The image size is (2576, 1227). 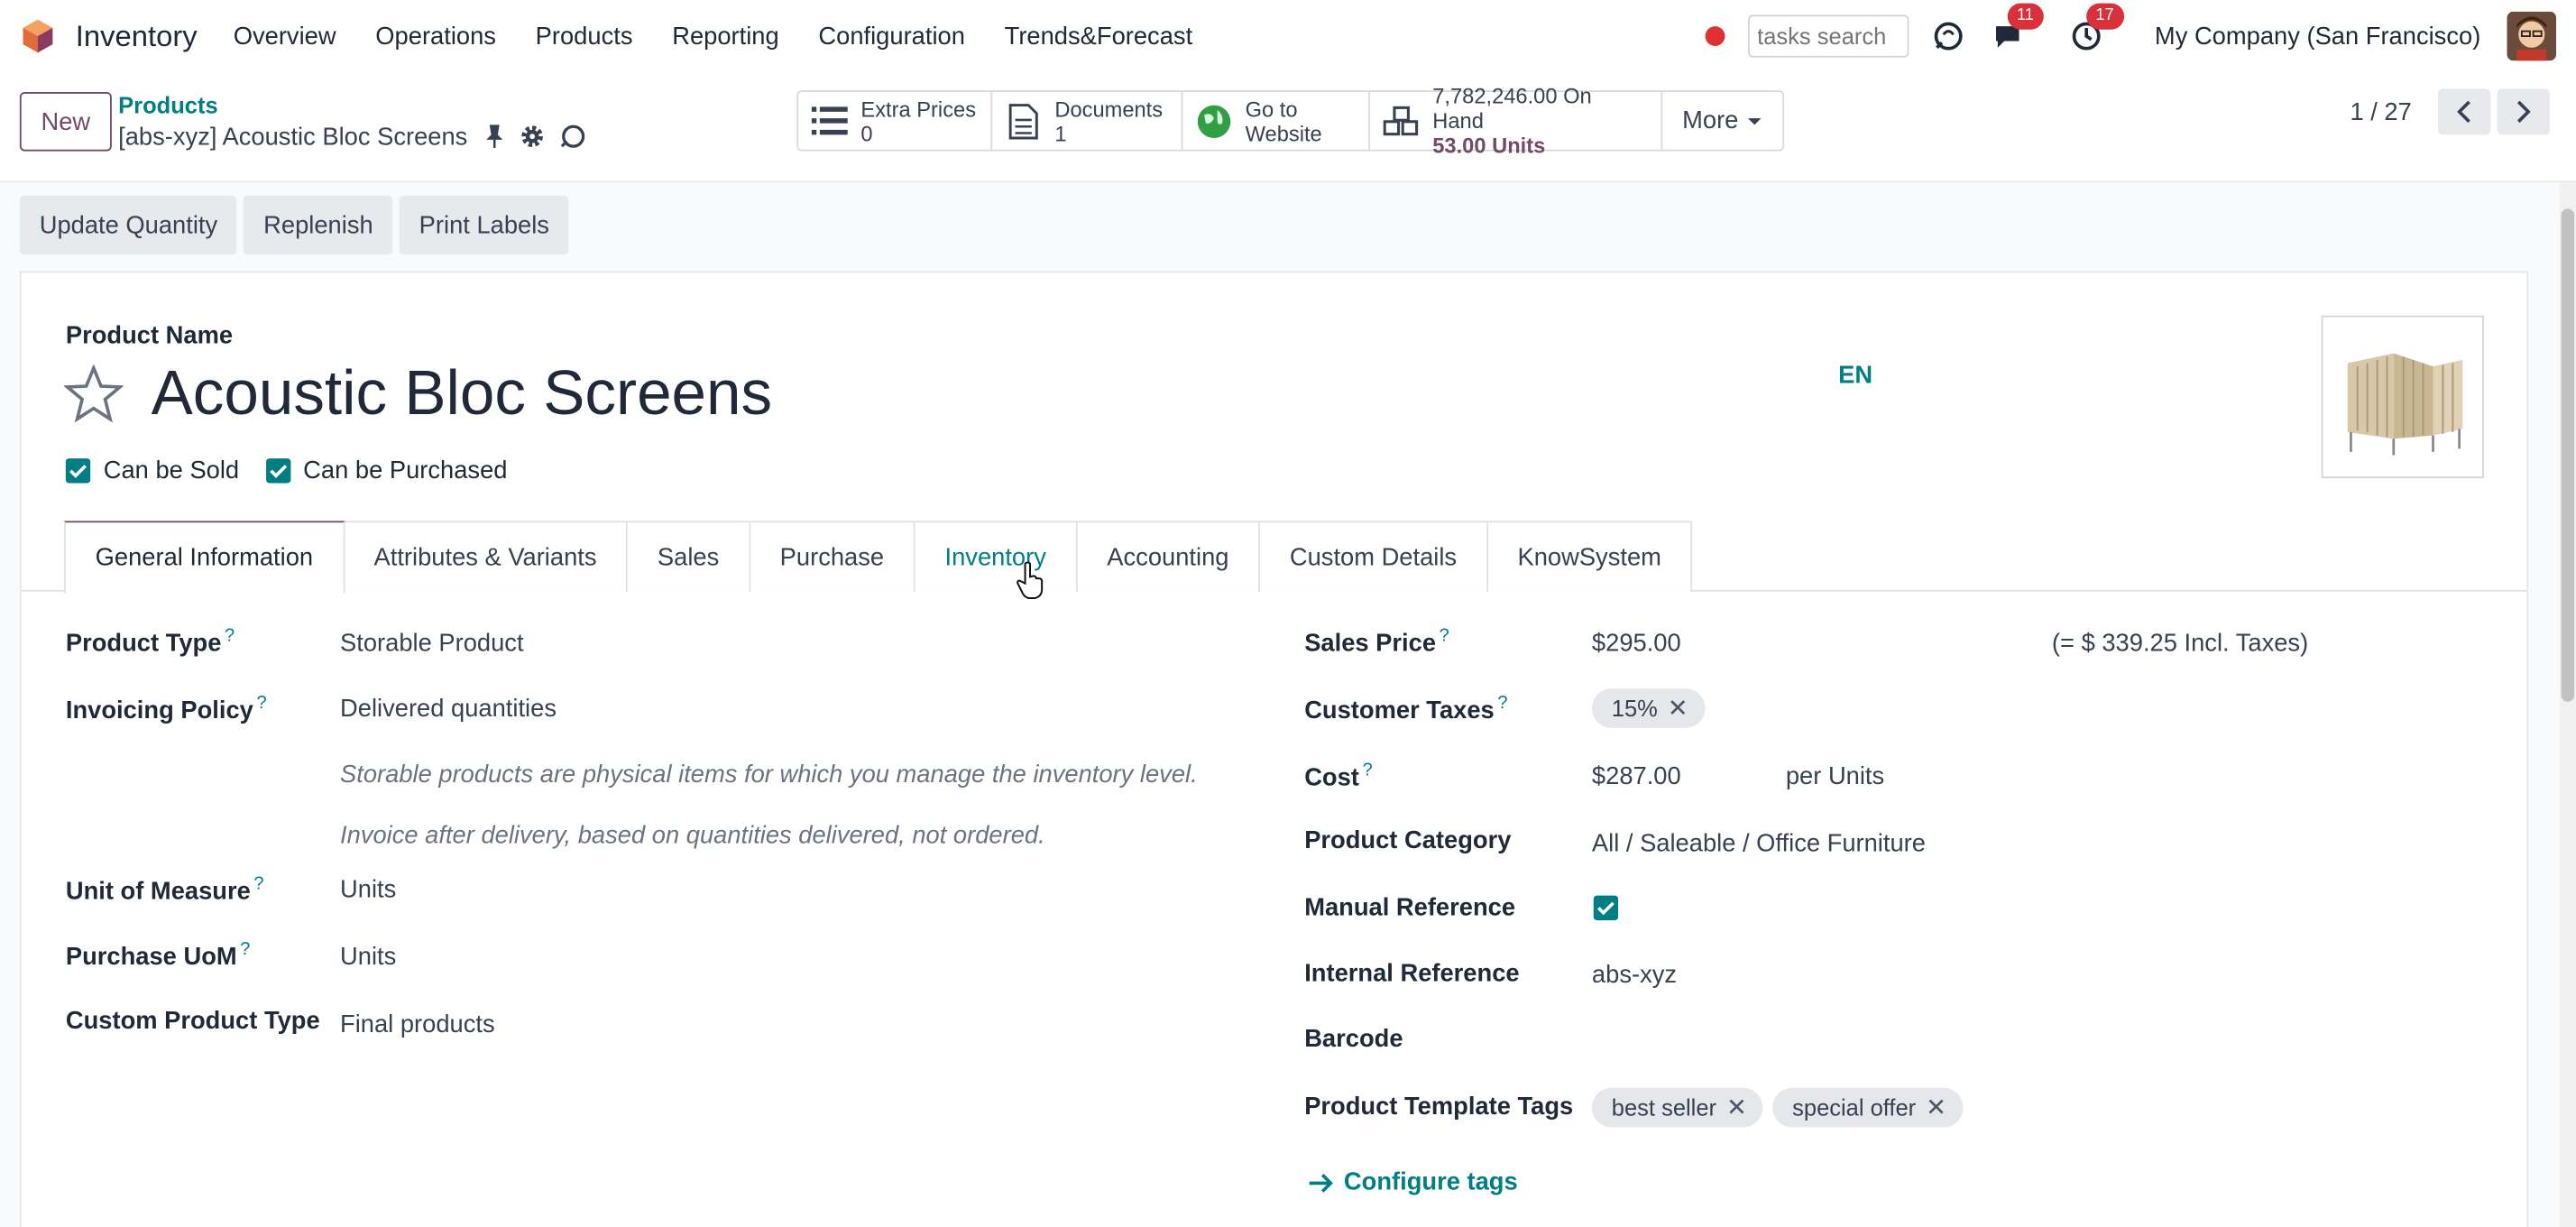 I want to click on app-brand: Inventory, so click(x=109, y=36).